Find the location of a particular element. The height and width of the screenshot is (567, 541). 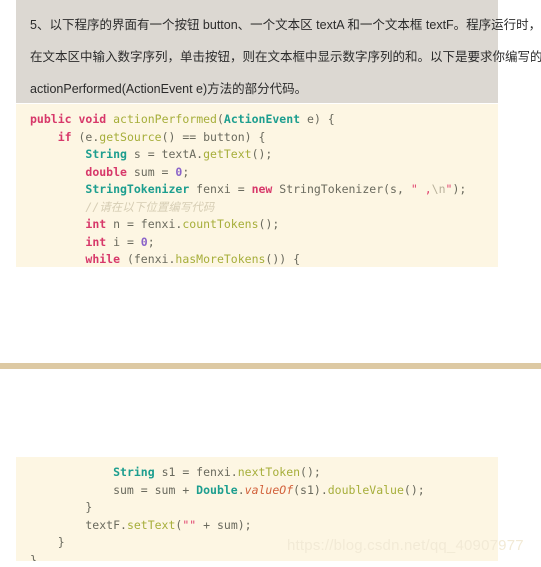

code-token-fn: nextToken is located at coordinates (269, 472).